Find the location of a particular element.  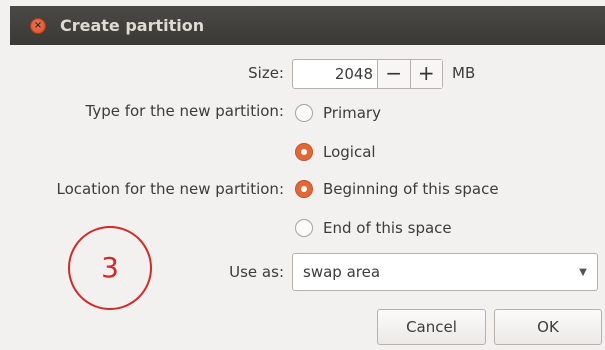

radio-logical: Logical is located at coordinates (335, 152).